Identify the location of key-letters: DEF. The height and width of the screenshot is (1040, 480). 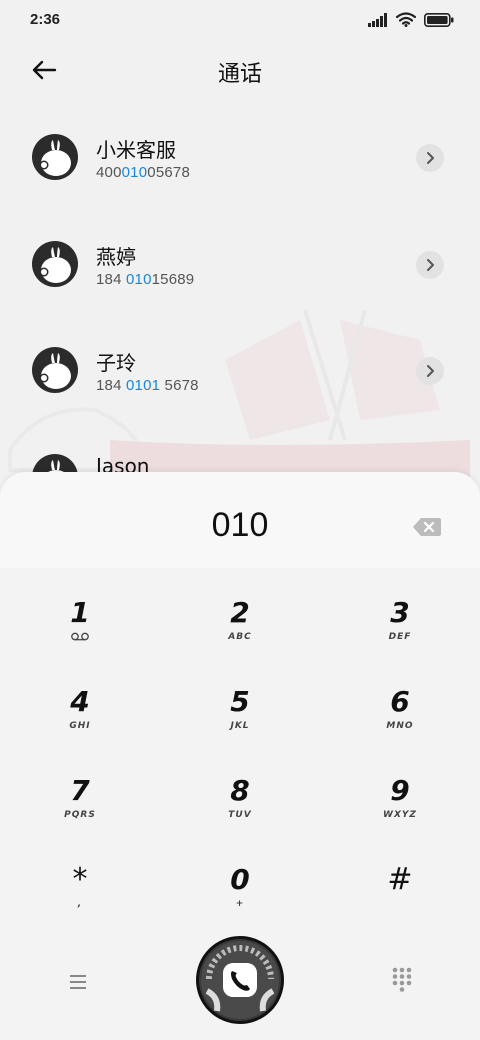
(400, 637).